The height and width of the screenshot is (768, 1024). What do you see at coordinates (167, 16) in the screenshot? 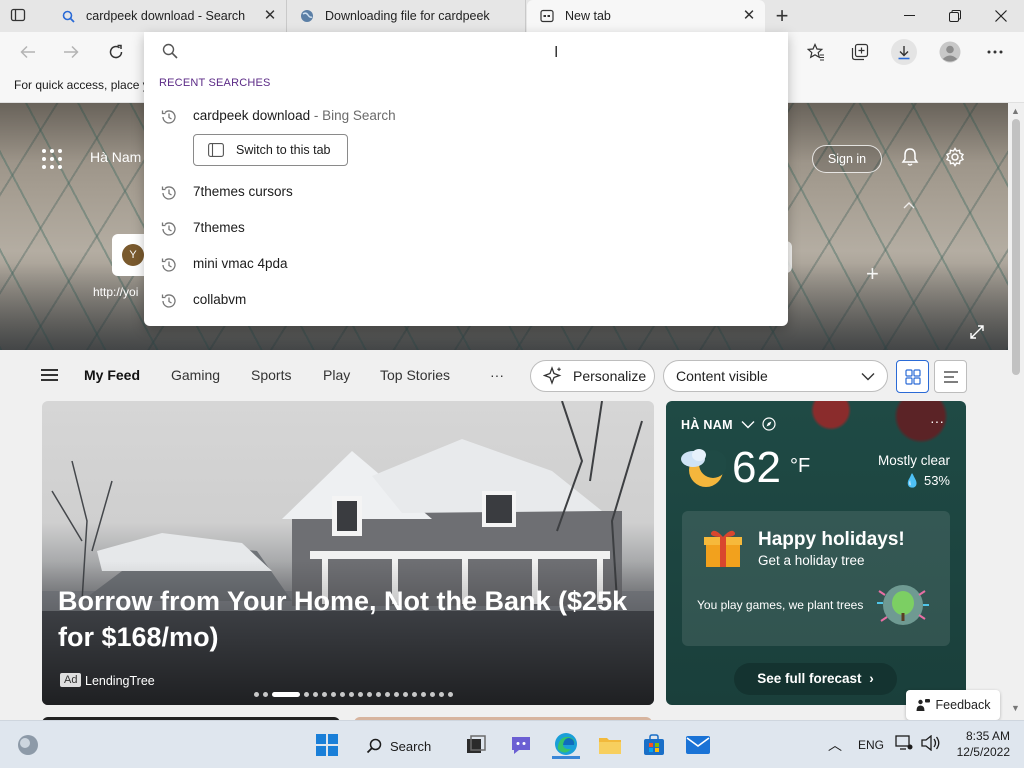
I see `tab-bing-search: cardpeek download - Search ✕` at bounding box center [167, 16].